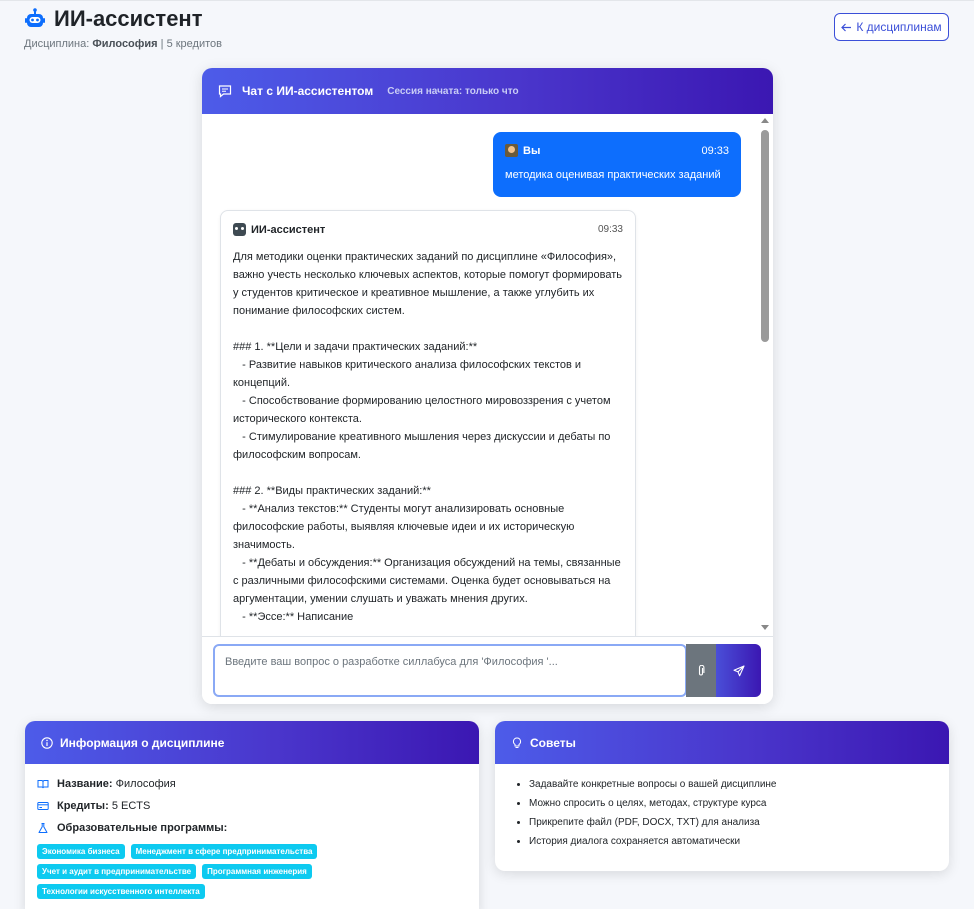  Describe the element at coordinates (121, 891) in the screenshot. I see `program-tag: Технологии искусственного интеллекта` at that location.